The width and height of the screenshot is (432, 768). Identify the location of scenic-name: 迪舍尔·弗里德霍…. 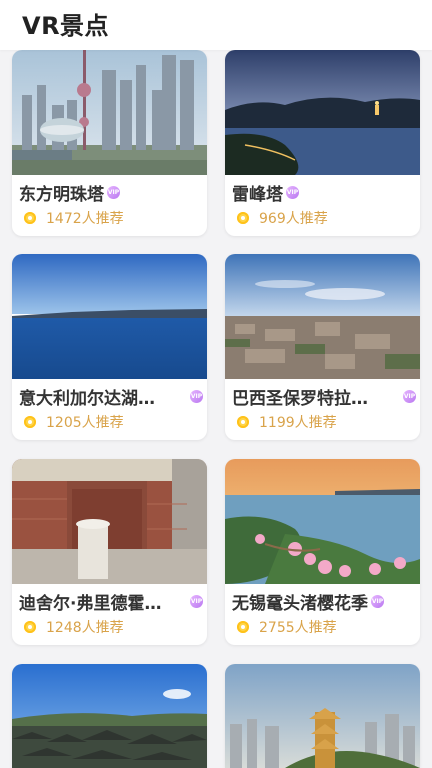
(90, 603).